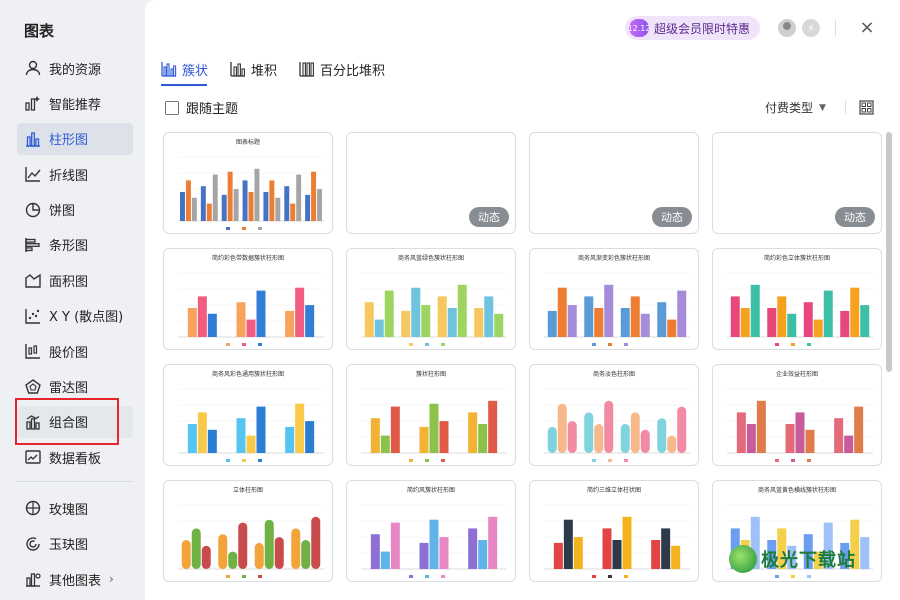 The image size is (900, 600). Describe the element at coordinates (811, 28) in the screenshot. I see `lightning-icon: ⚡` at that location.